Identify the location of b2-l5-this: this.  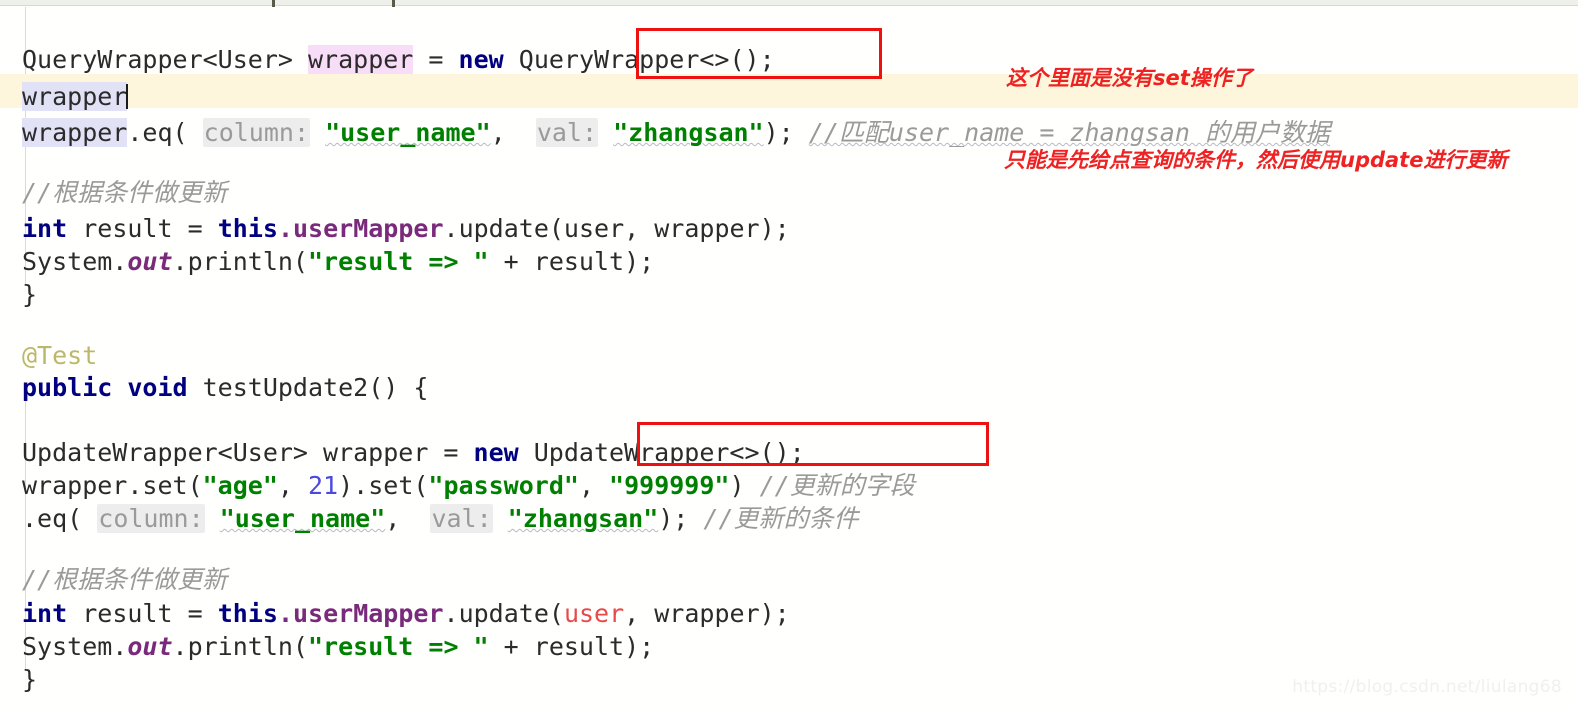
(247, 613).